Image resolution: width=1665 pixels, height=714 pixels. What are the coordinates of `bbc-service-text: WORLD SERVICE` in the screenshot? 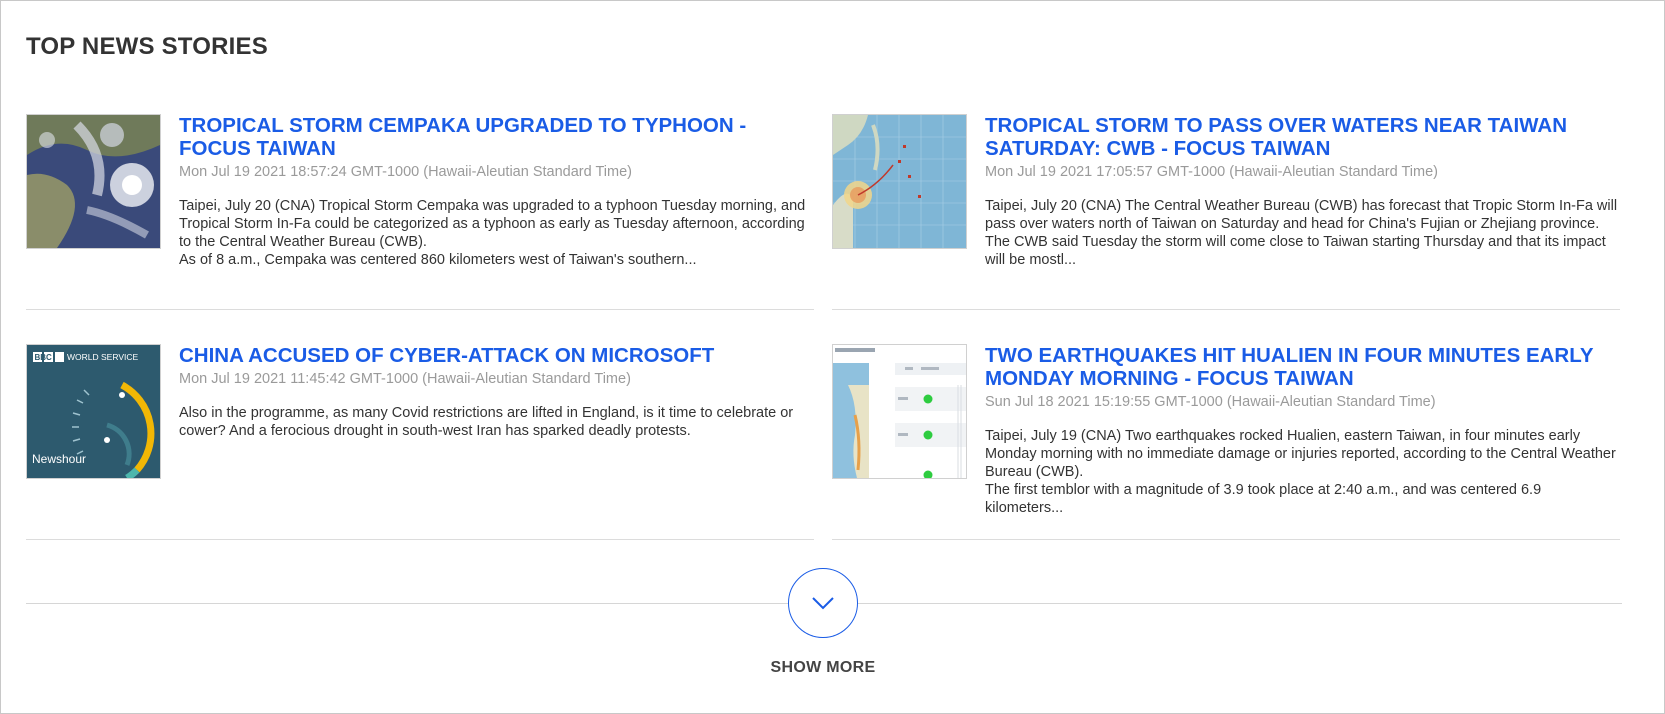 It's located at (102, 357).